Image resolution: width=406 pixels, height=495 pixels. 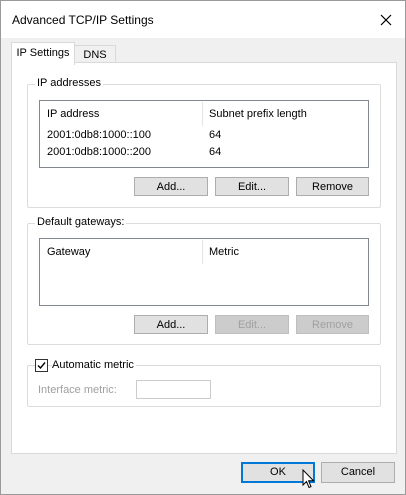 I want to click on automatic-metric-checkbox, so click(x=41, y=365).